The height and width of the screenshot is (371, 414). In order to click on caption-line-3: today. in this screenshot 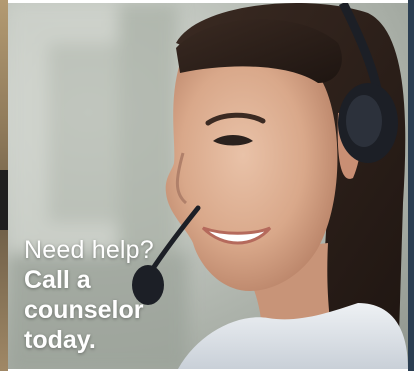, I will do `click(60, 340)`.